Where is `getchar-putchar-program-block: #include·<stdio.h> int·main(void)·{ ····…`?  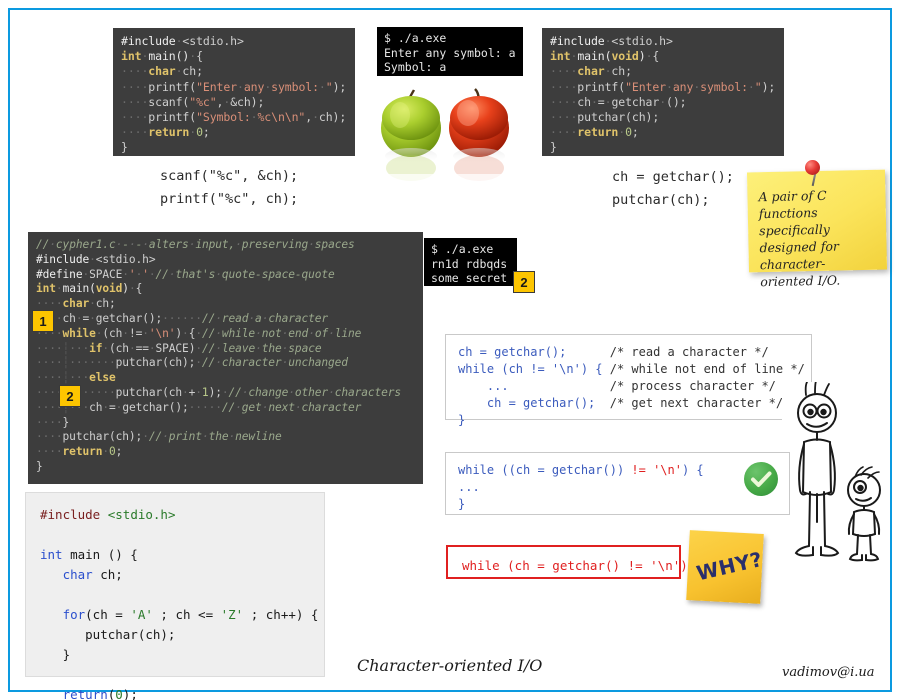 getchar-putchar-program-block: #include·<stdio.h> int·main(void)·{ ····… is located at coordinates (663, 92).